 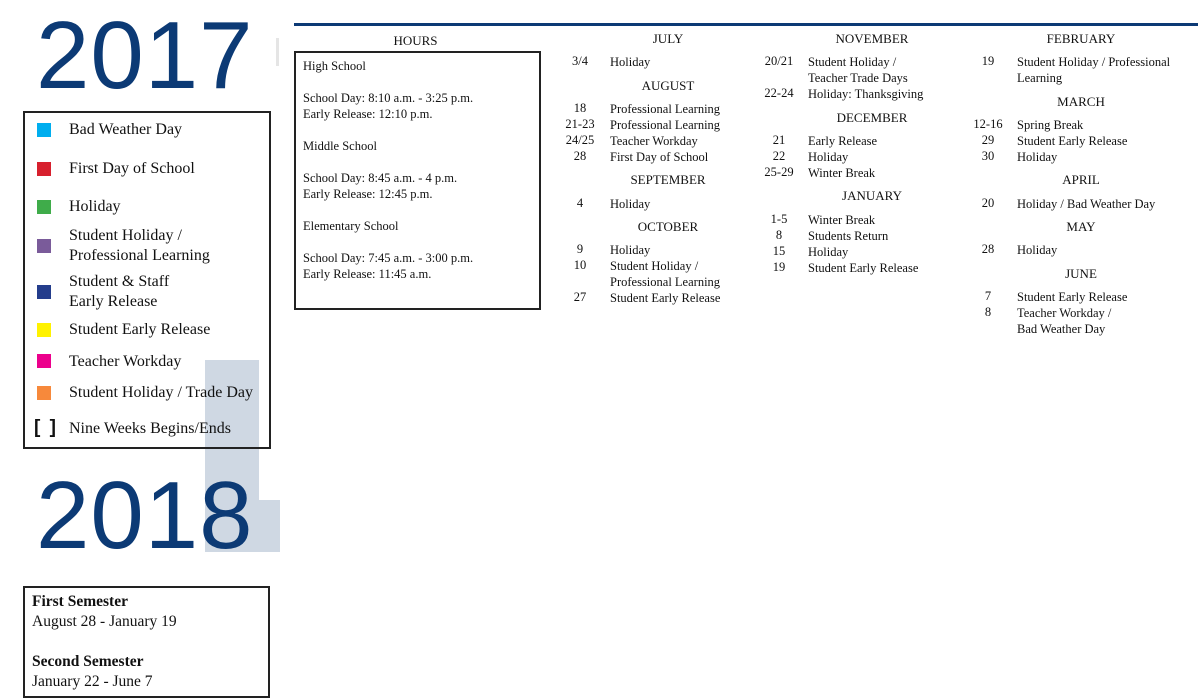 What do you see at coordinates (668, 38) in the screenshot?
I see `month-heading: JULY` at bounding box center [668, 38].